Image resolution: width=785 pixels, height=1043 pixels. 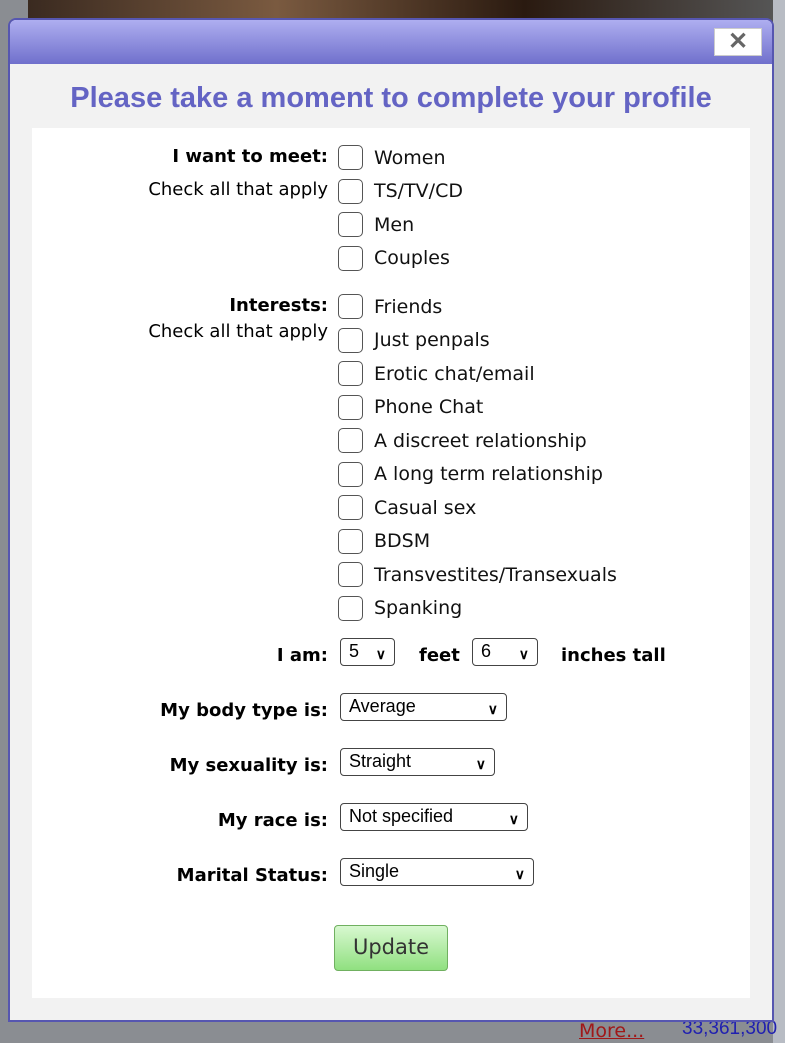 I want to click on checkbox-label: Spanking, so click(x=418, y=608).